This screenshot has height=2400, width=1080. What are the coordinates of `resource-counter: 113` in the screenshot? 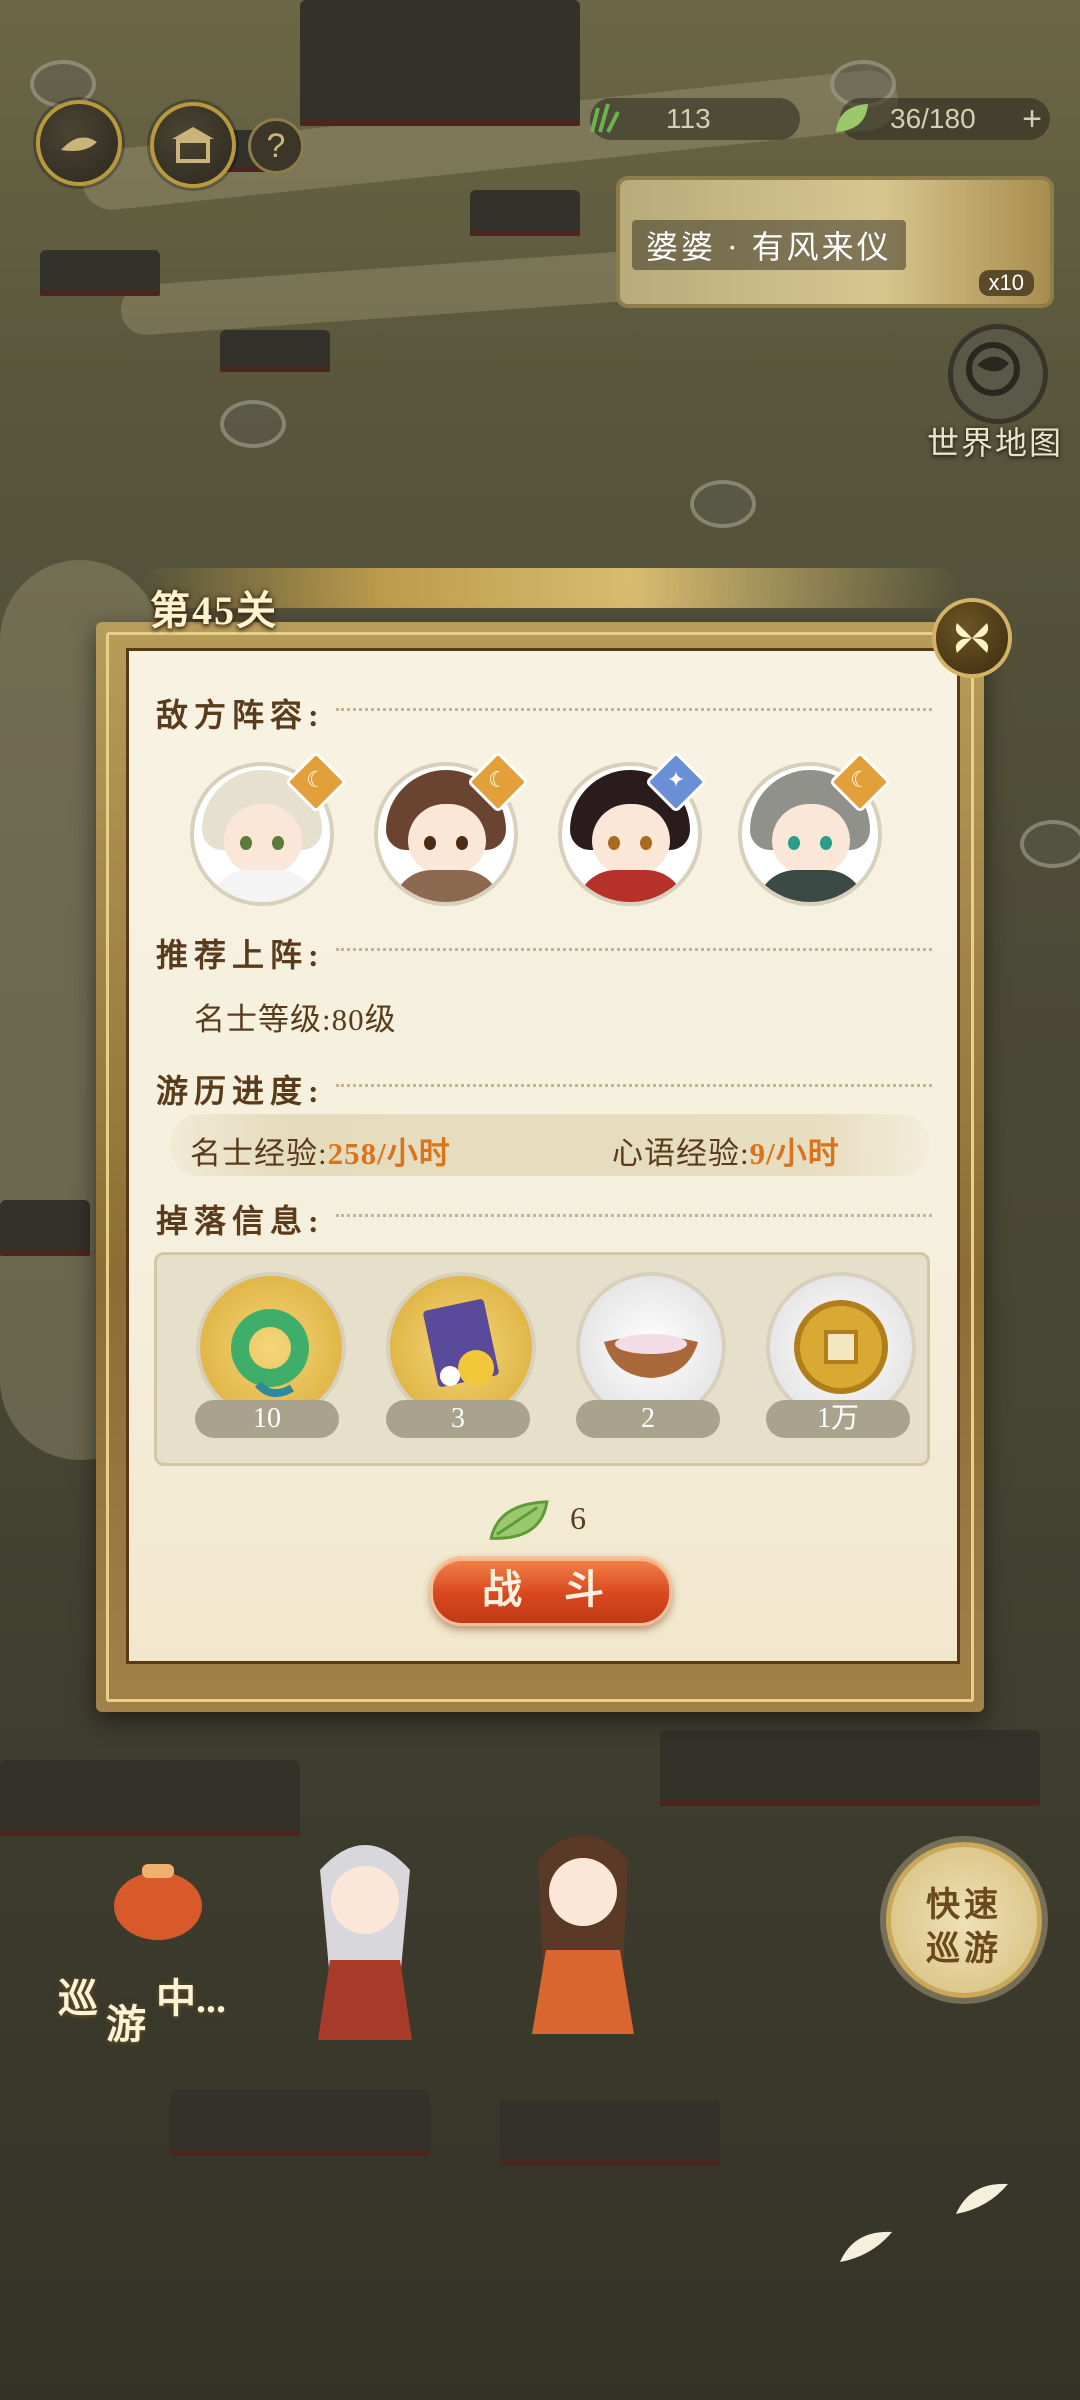 It's located at (695, 119).